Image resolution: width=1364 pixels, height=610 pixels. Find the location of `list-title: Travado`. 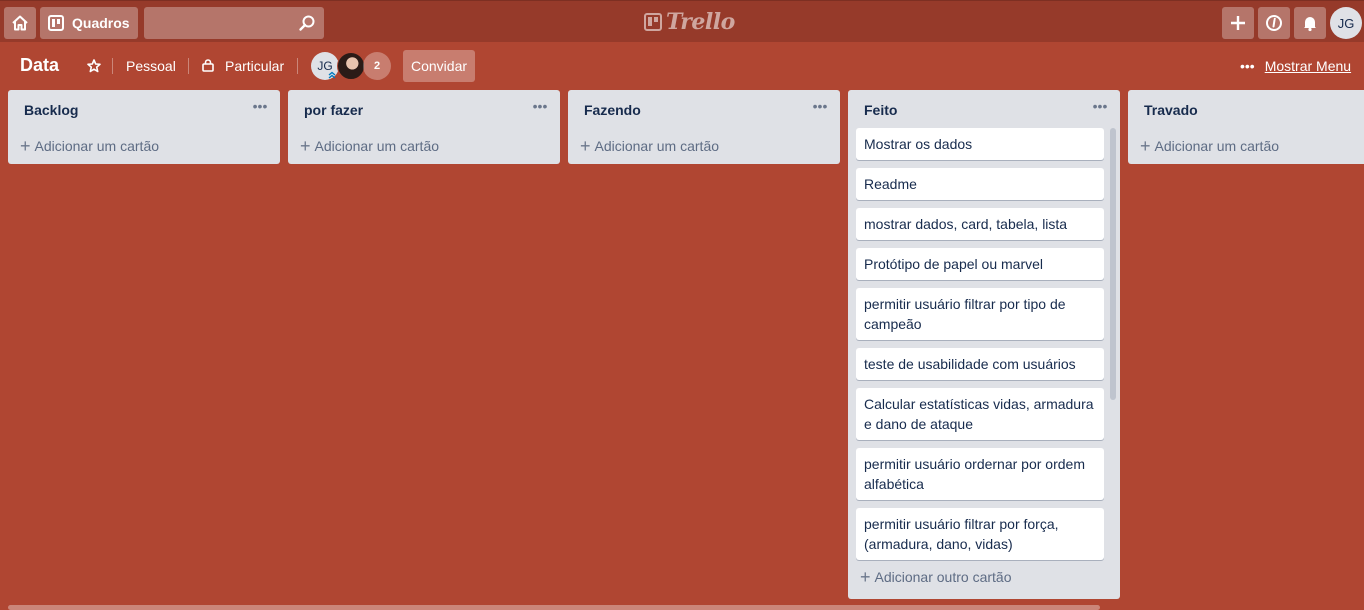

list-title: Travado is located at coordinates (1171, 110).